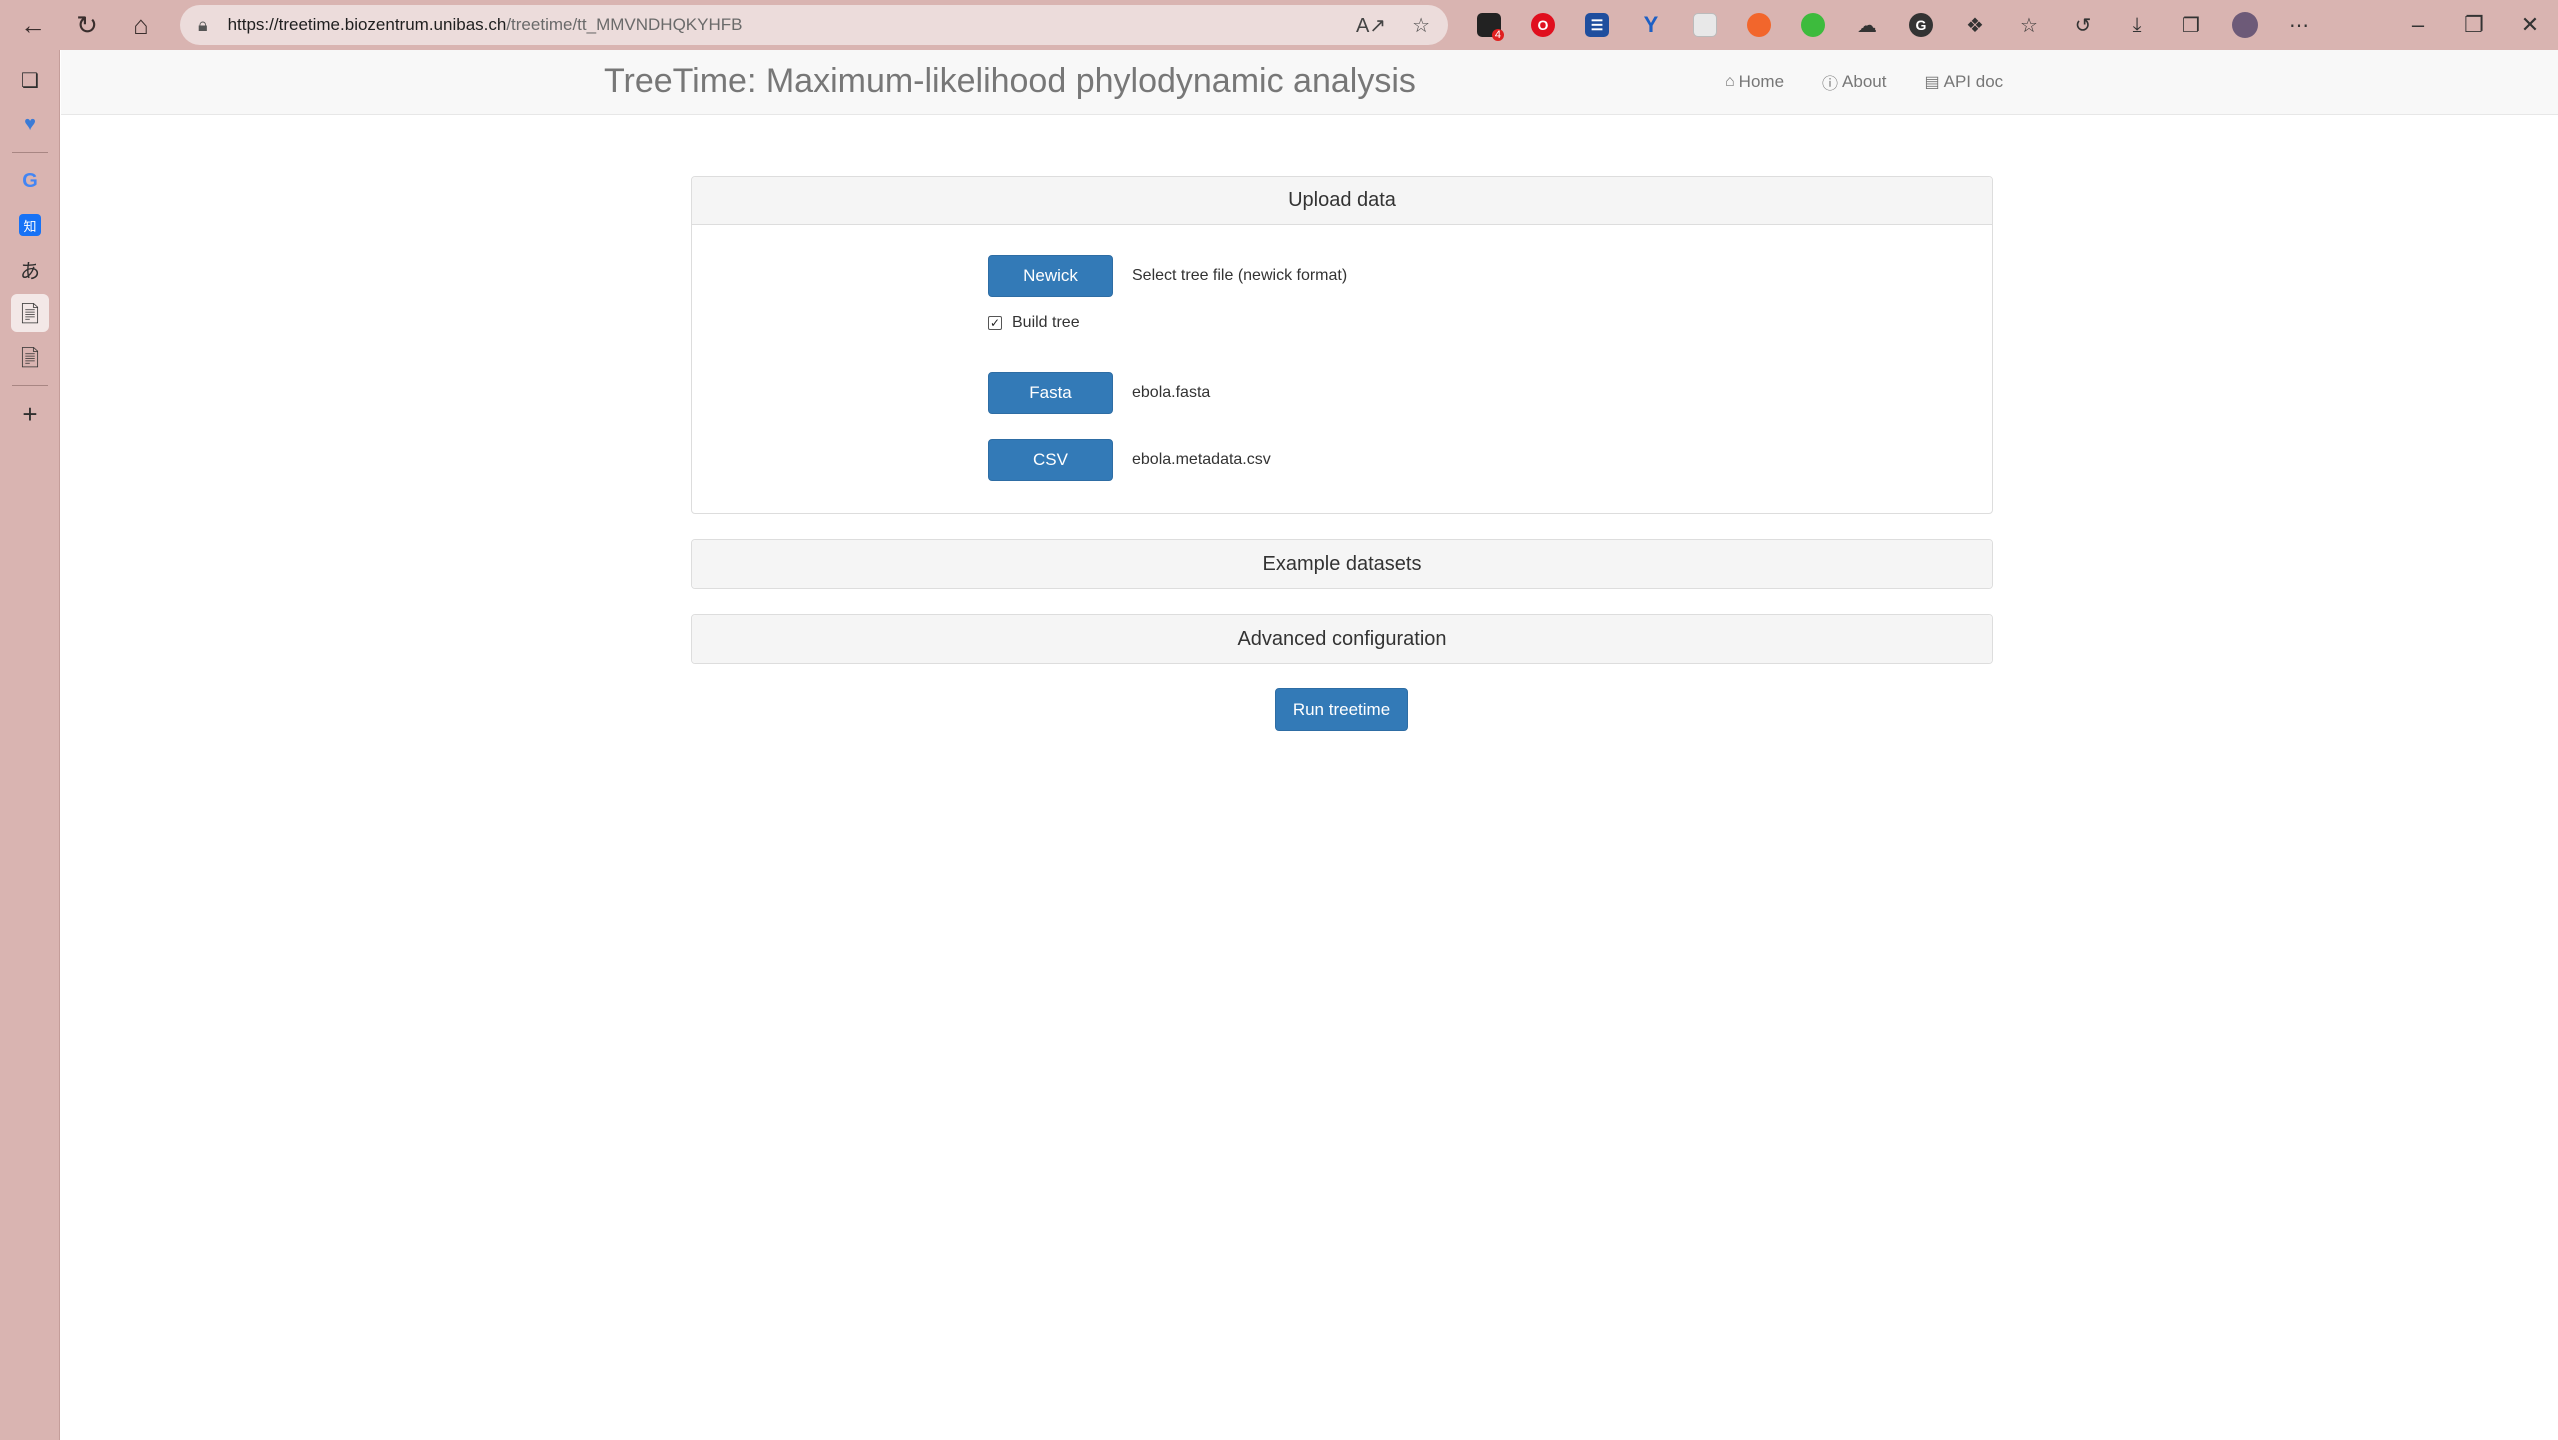 The height and width of the screenshot is (1440, 2558). Describe the element at coordinates (2137, 25) in the screenshot. I see `downloads-icon: ⤓` at that location.